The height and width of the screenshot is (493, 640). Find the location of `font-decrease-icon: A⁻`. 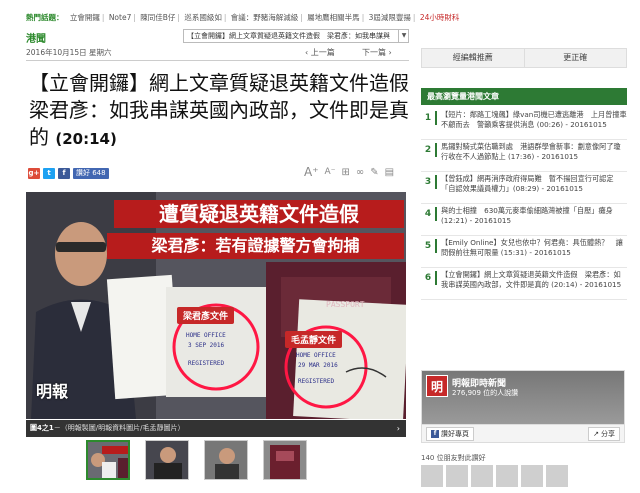

font-decrease-icon: A⁻ is located at coordinates (330, 172).